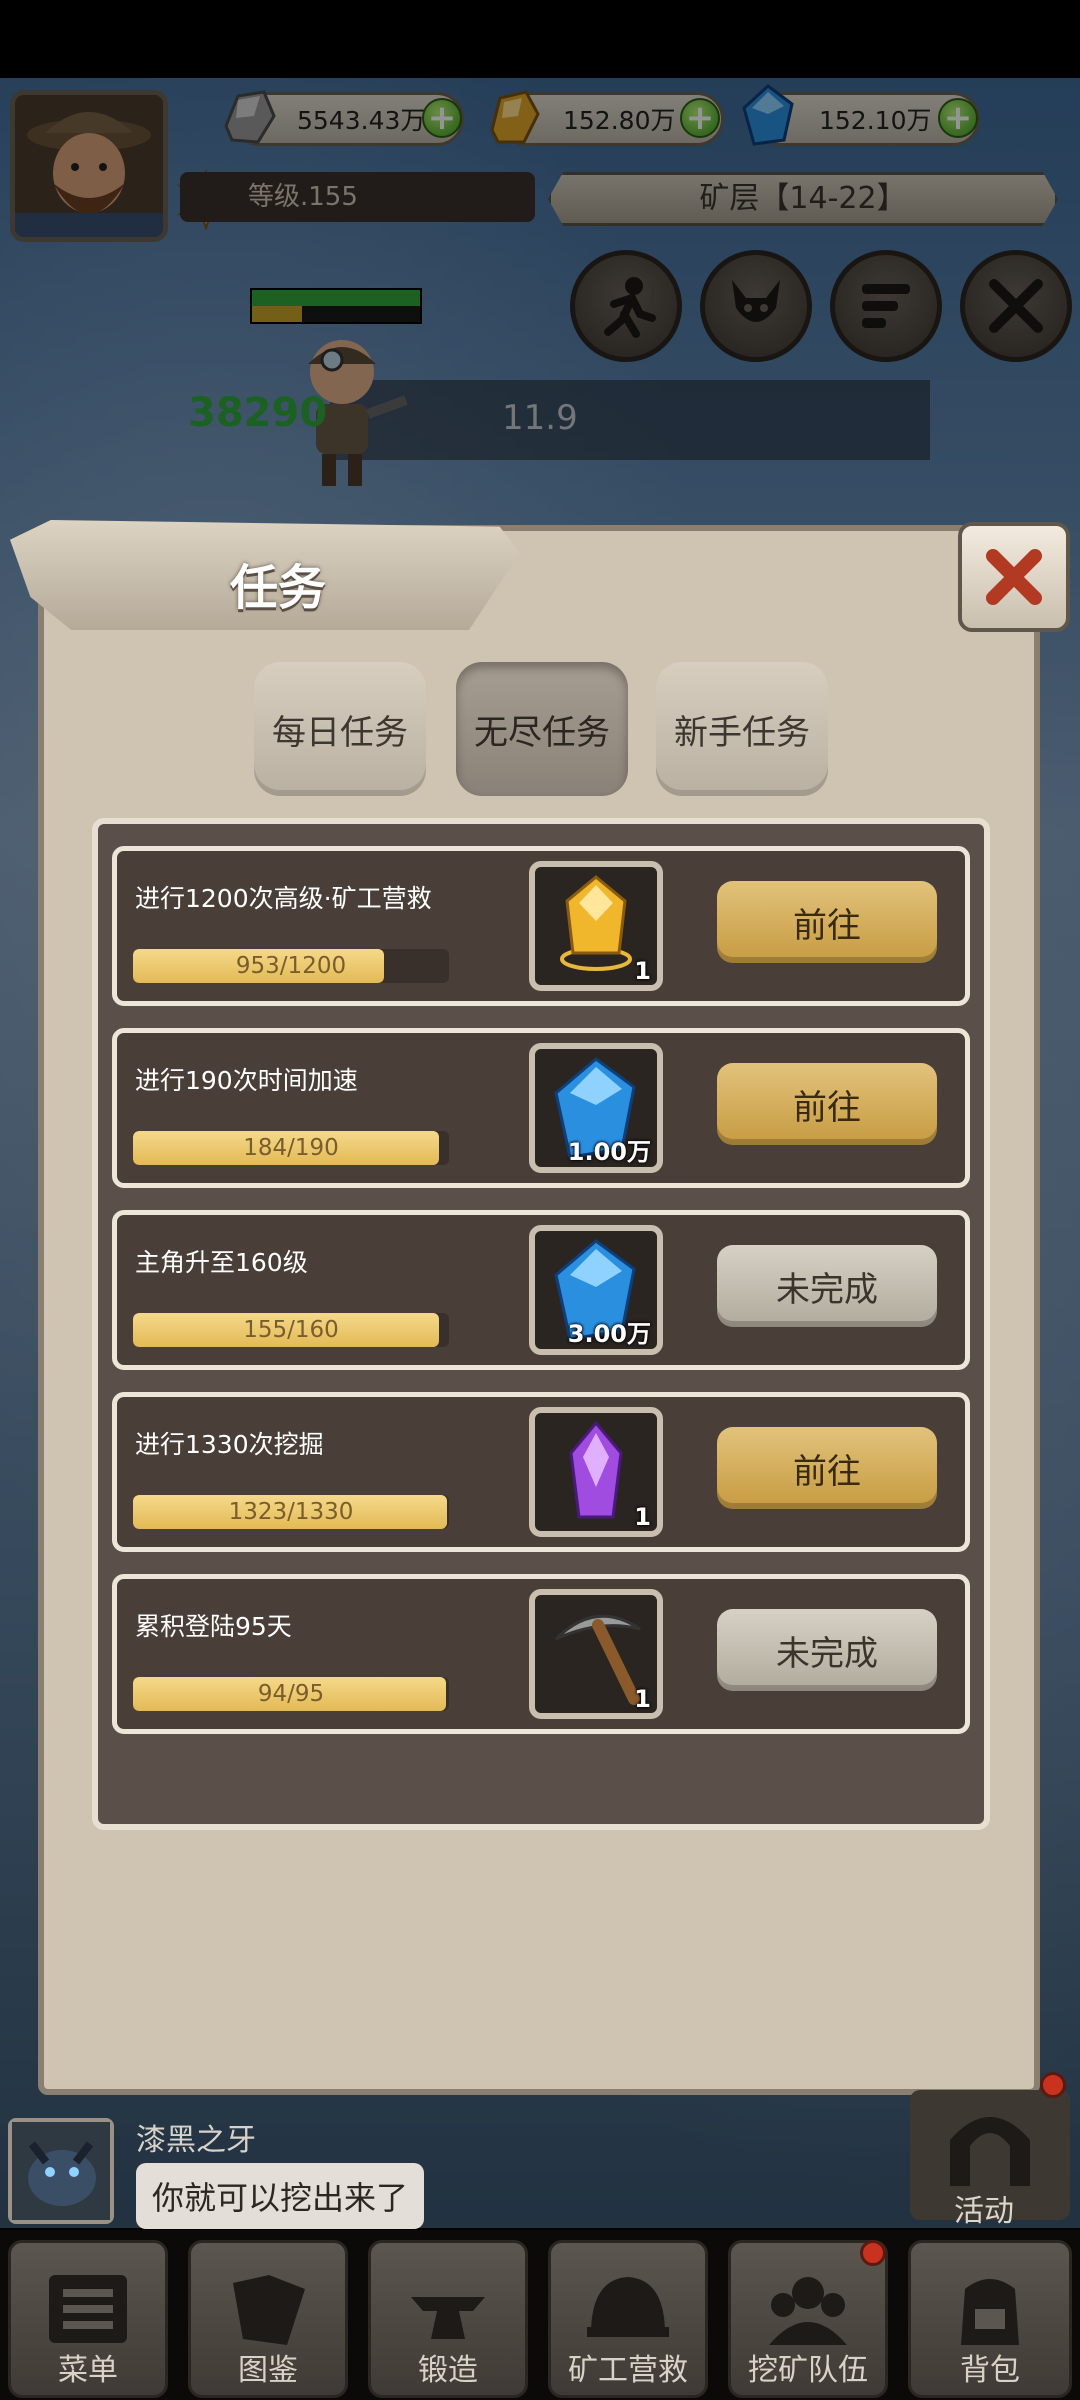 The image size is (1080, 2400). I want to click on activity-notification-dot, so click(1053, 2085).